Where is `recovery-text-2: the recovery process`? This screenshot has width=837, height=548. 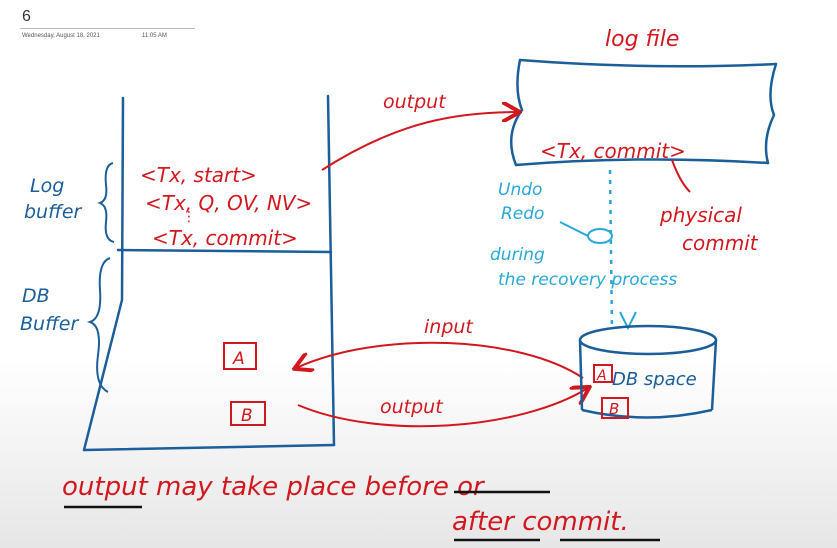 recovery-text-2: the recovery process is located at coordinates (587, 280).